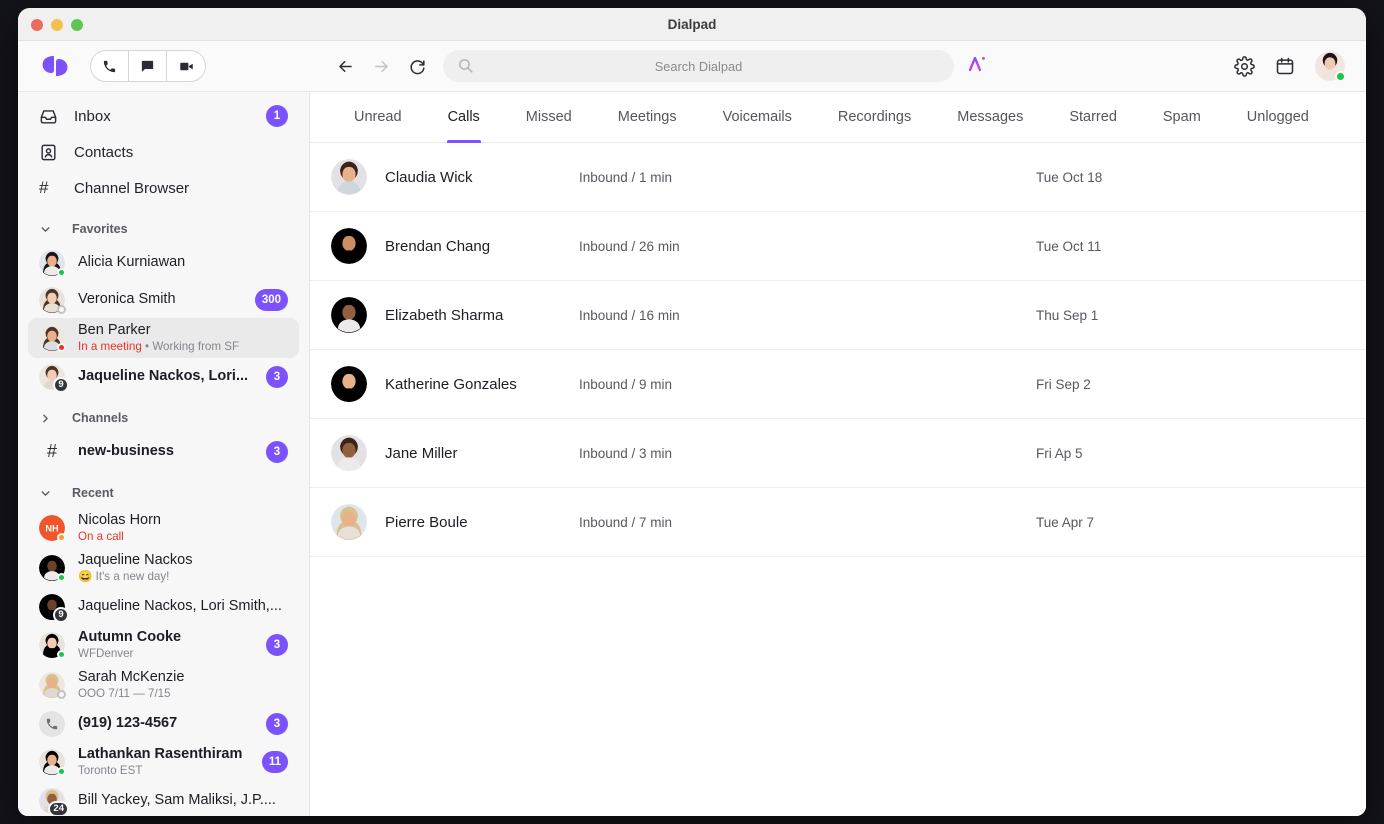  What do you see at coordinates (110, 346) in the screenshot?
I see `status-alert-text: In a meeting` at bounding box center [110, 346].